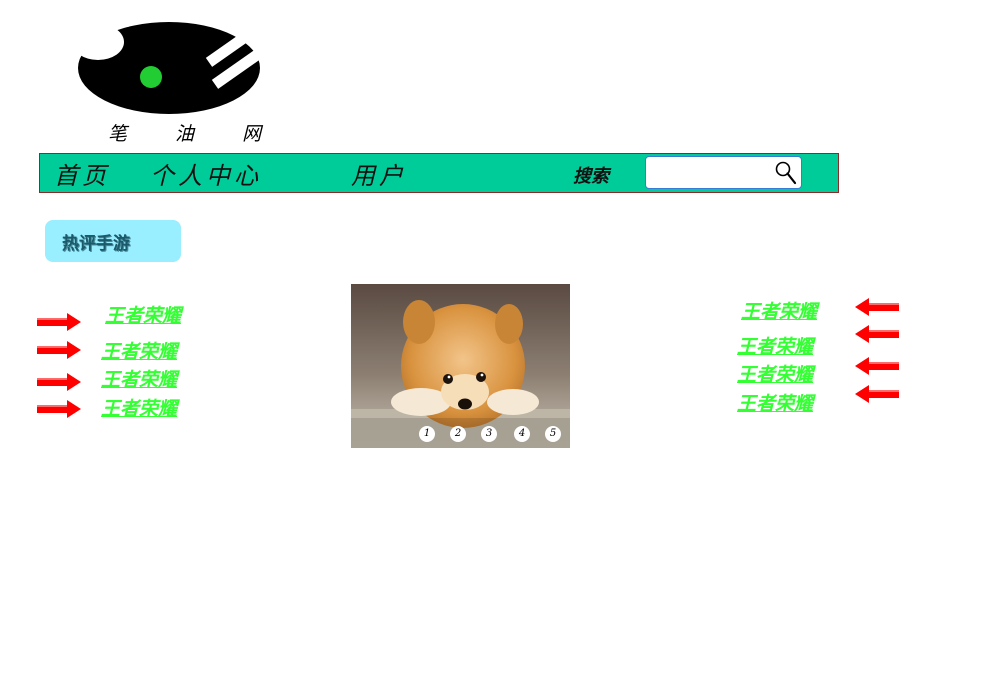 Image resolution: width=1000 pixels, height=700 pixels. I want to click on carousel-dot: 2, so click(458, 434).